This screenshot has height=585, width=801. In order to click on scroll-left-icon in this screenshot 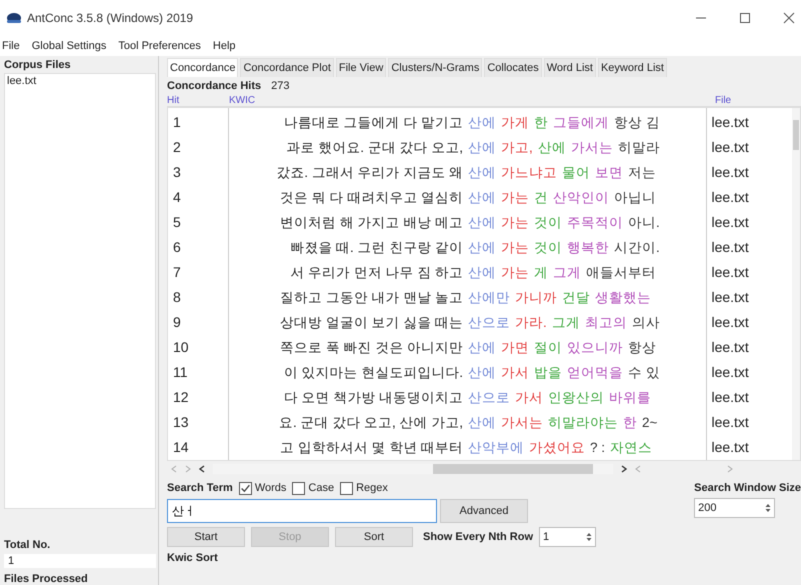, I will do `click(202, 469)`.